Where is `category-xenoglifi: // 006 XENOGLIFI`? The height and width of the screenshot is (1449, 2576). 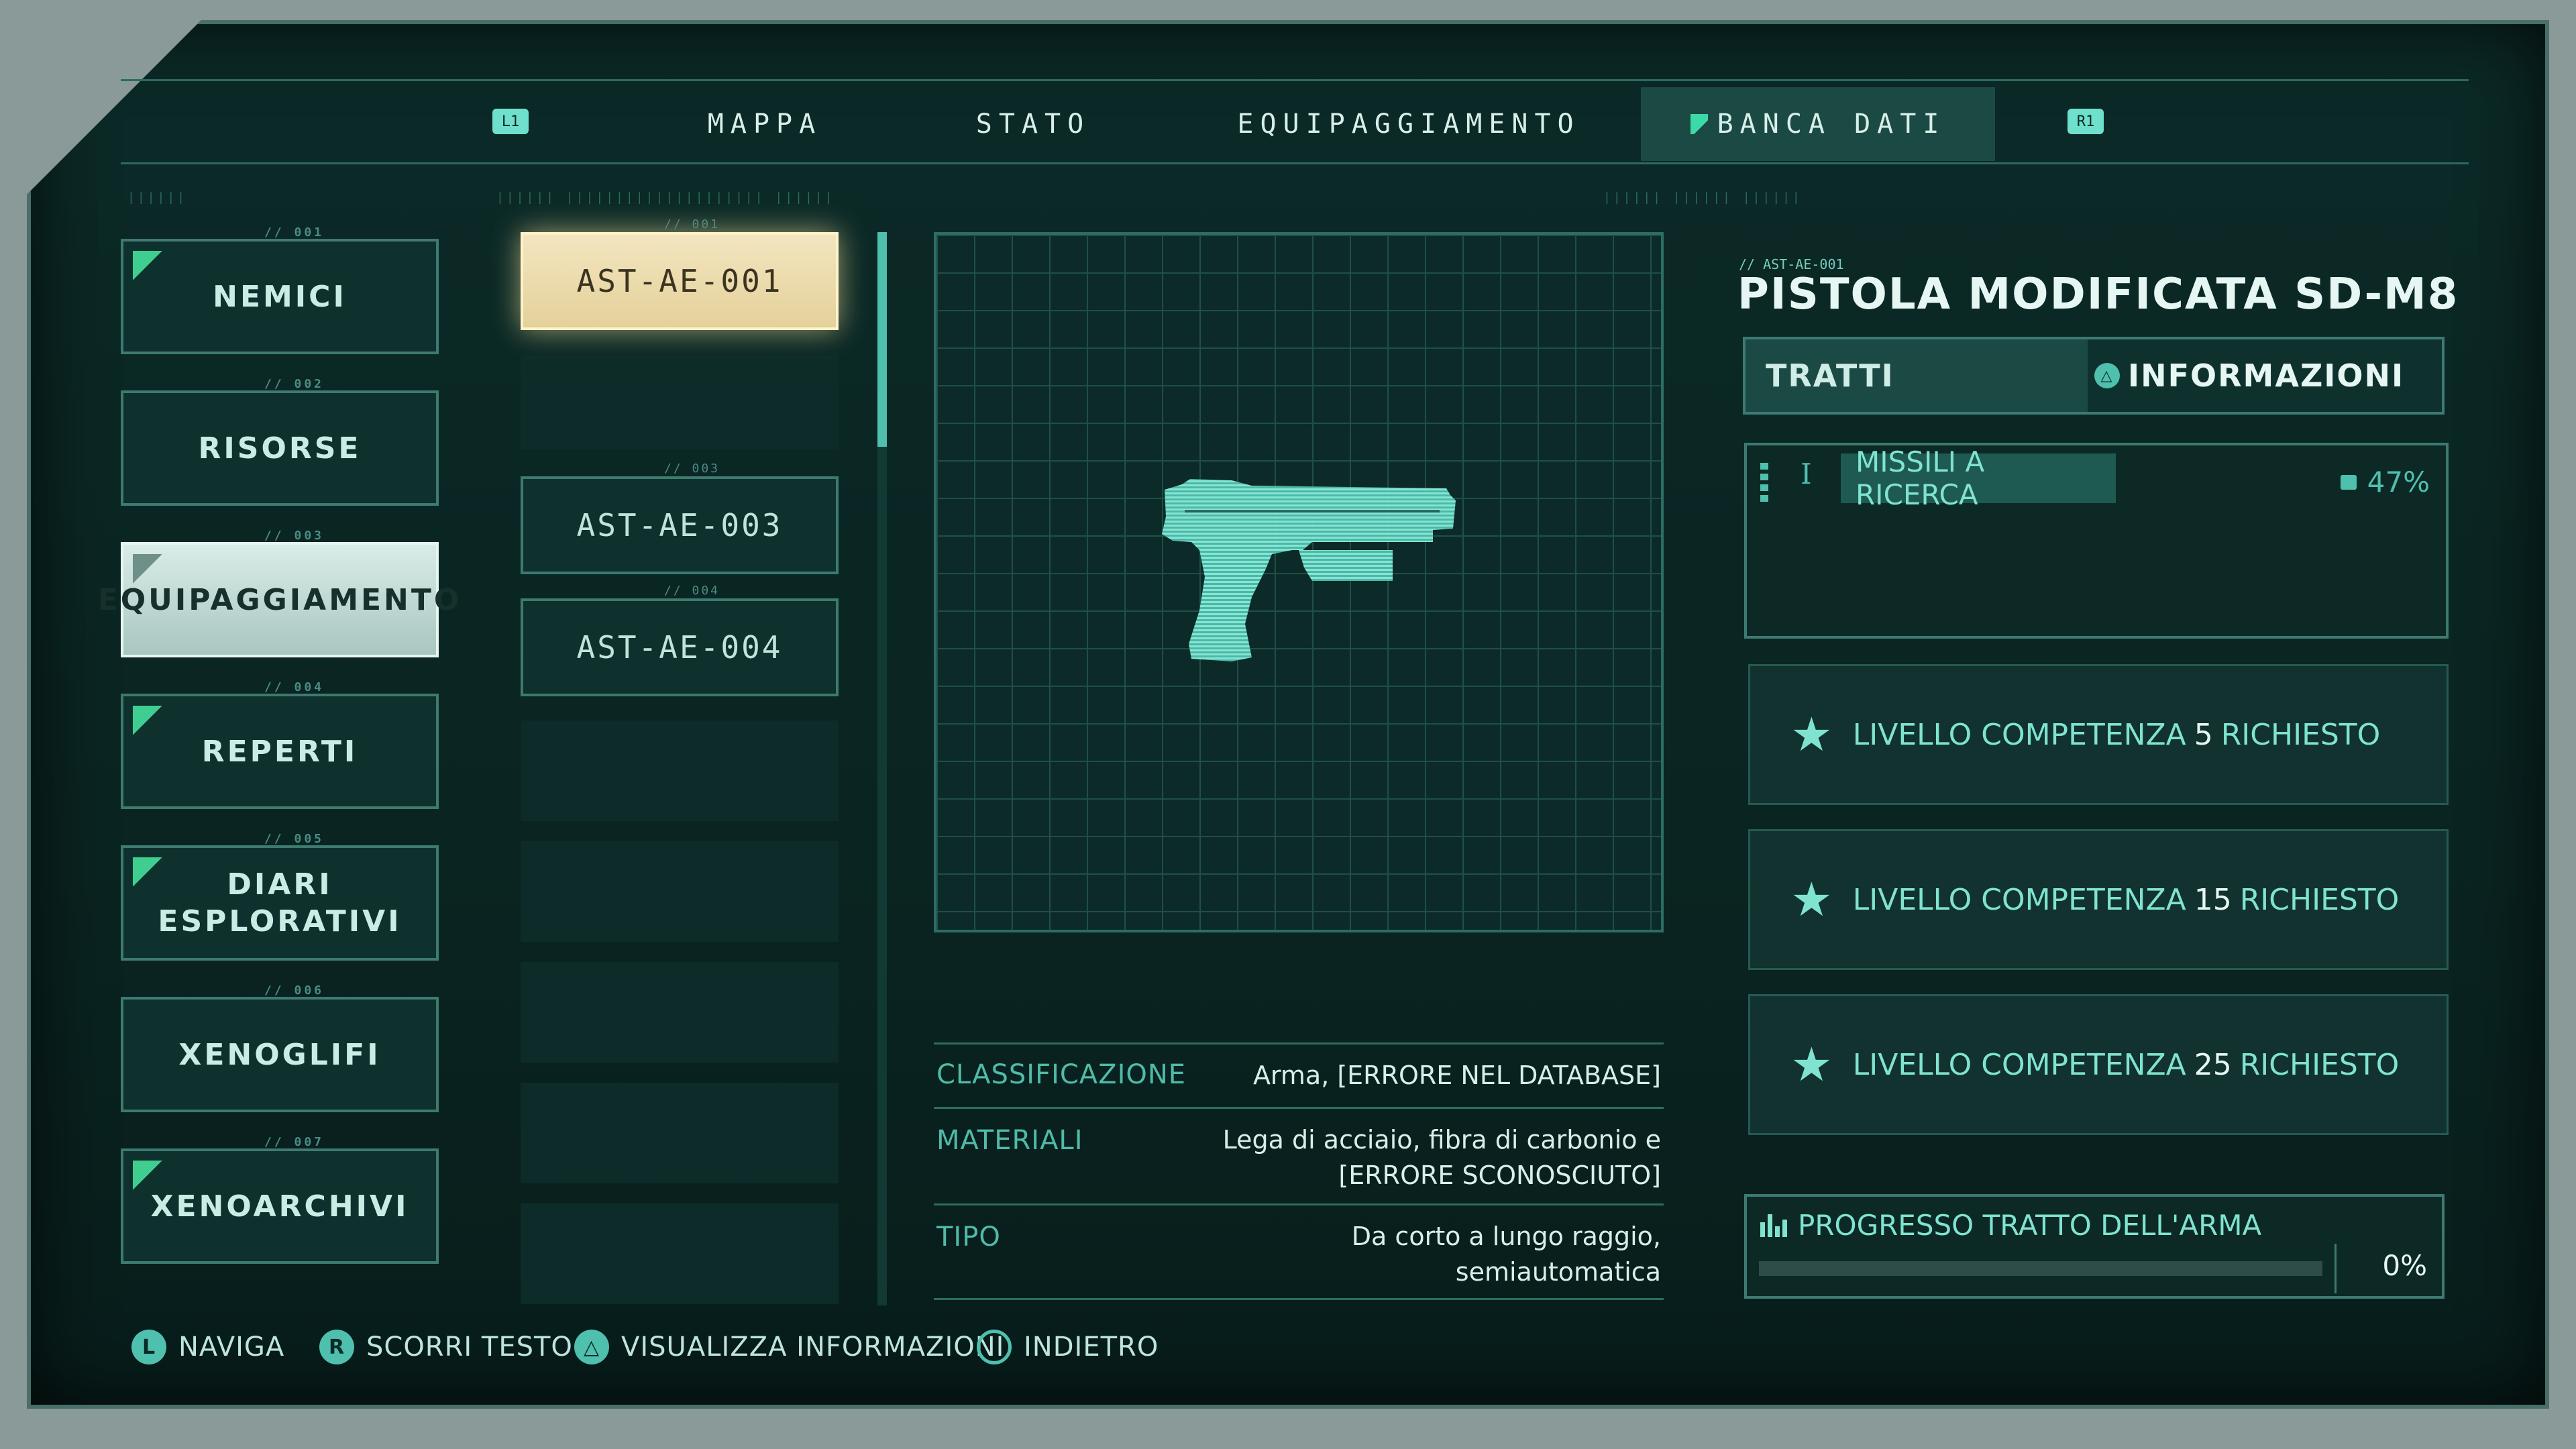 category-xenoglifi: // 006 XENOGLIFI is located at coordinates (280, 1047).